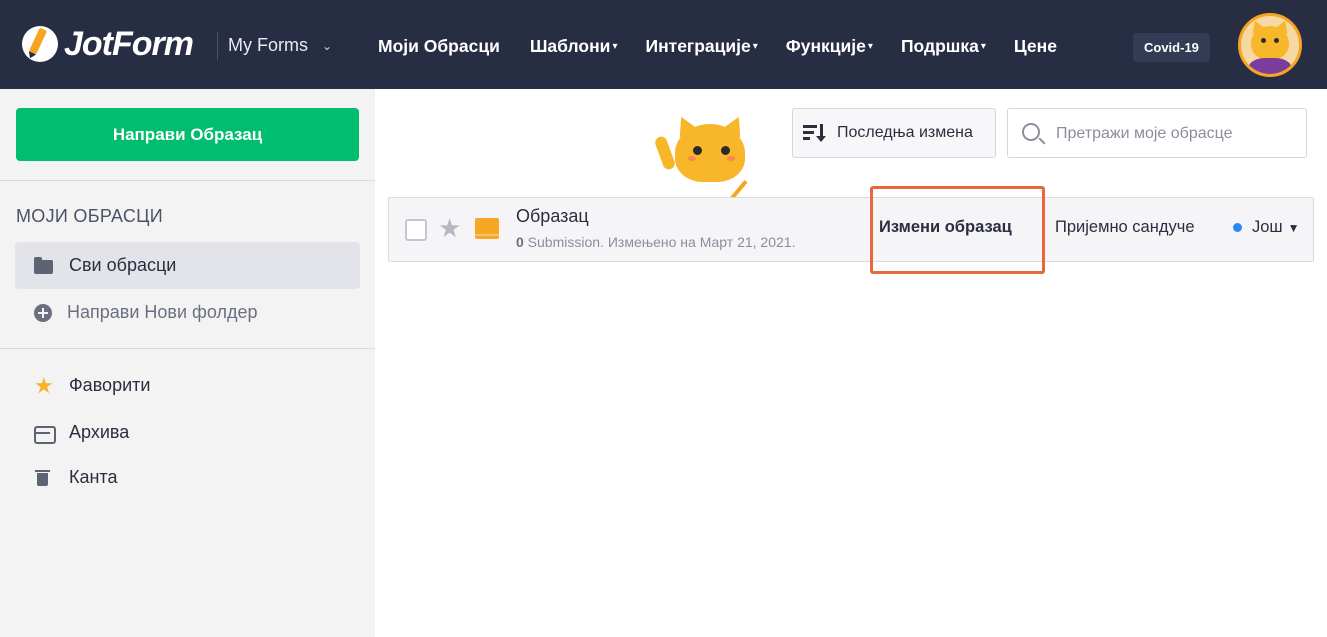  I want to click on sidebar-section-title: МОЈИ ОБРАСЦИ, so click(90, 216).